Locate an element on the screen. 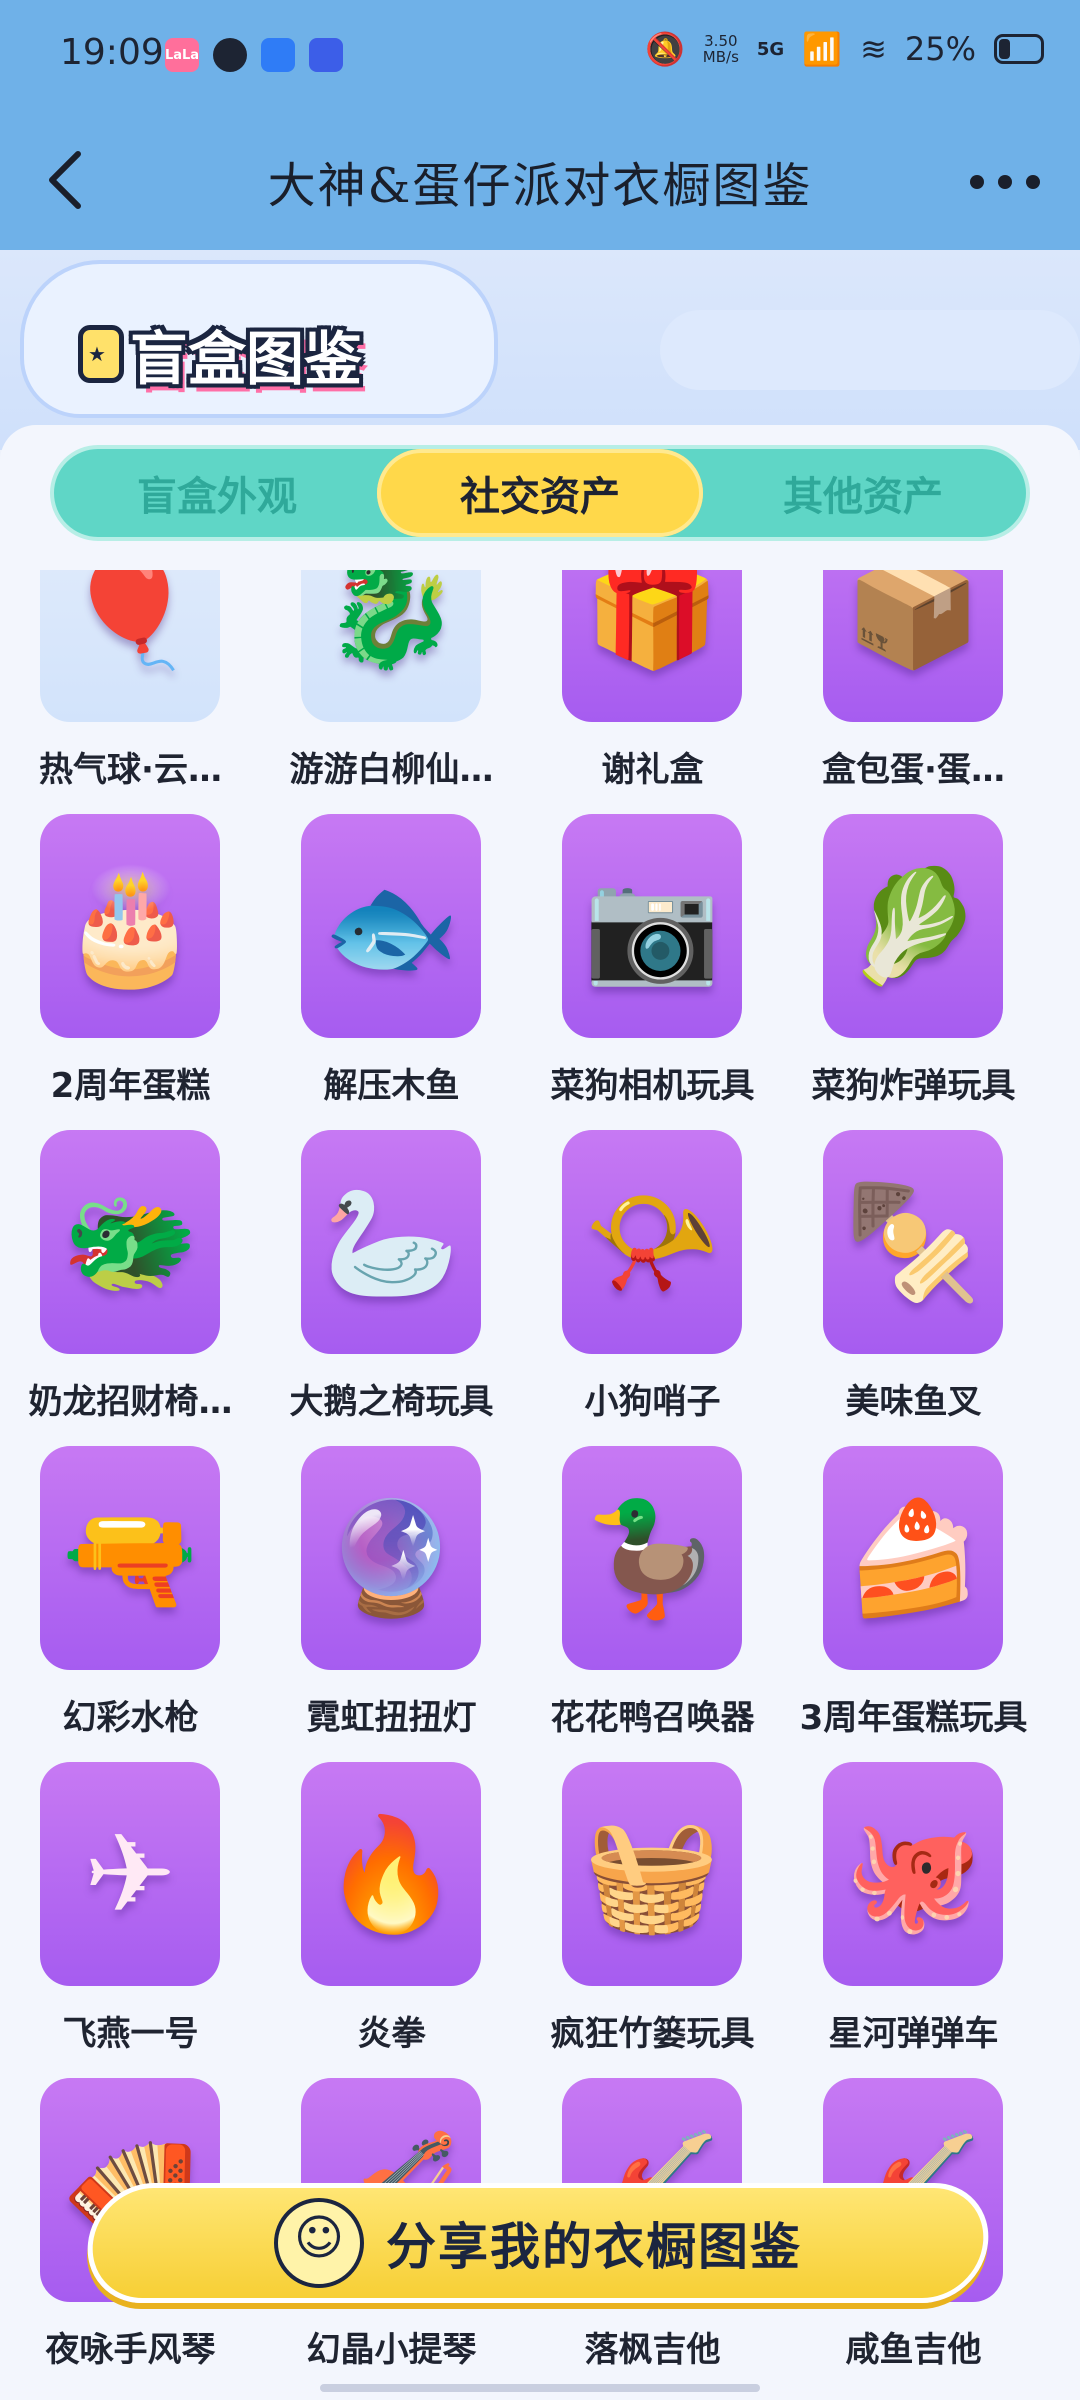  banner-title: 盲盒图鉴 is located at coordinates (220, 354).